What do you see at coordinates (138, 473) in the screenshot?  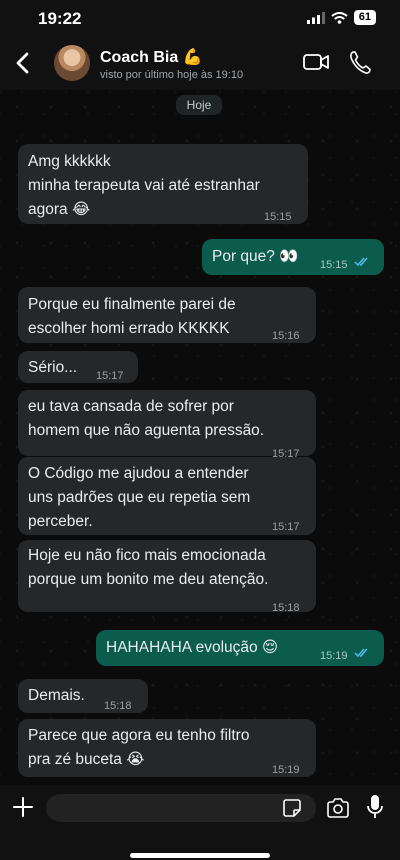 I see `message-text: O Código me ajudou a entender` at bounding box center [138, 473].